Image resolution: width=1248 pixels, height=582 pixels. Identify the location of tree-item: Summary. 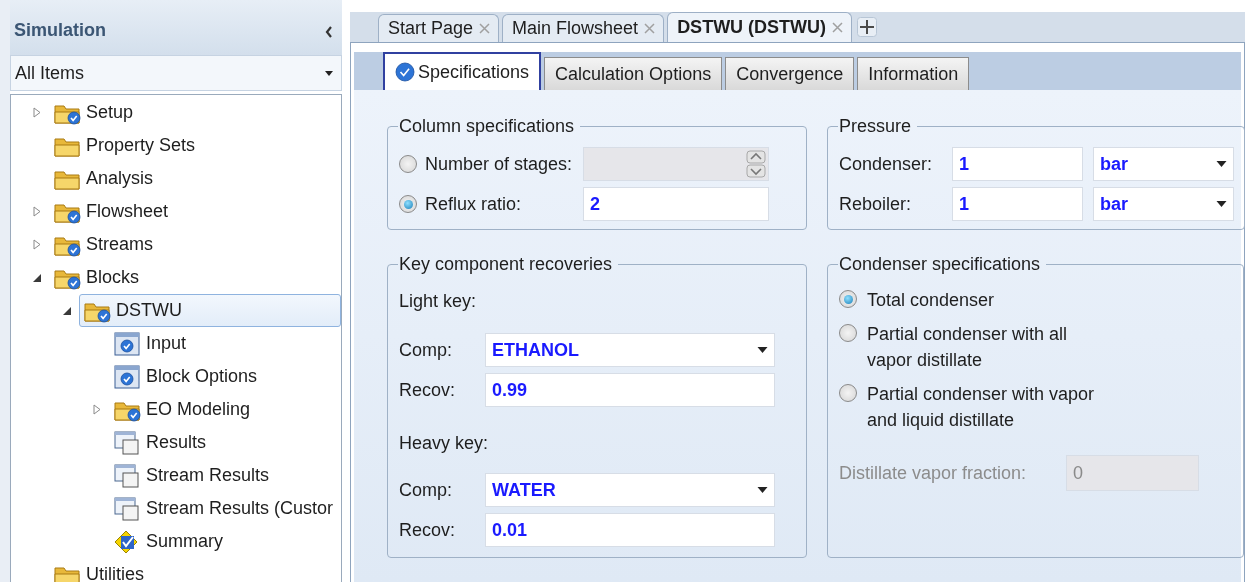
(225, 541).